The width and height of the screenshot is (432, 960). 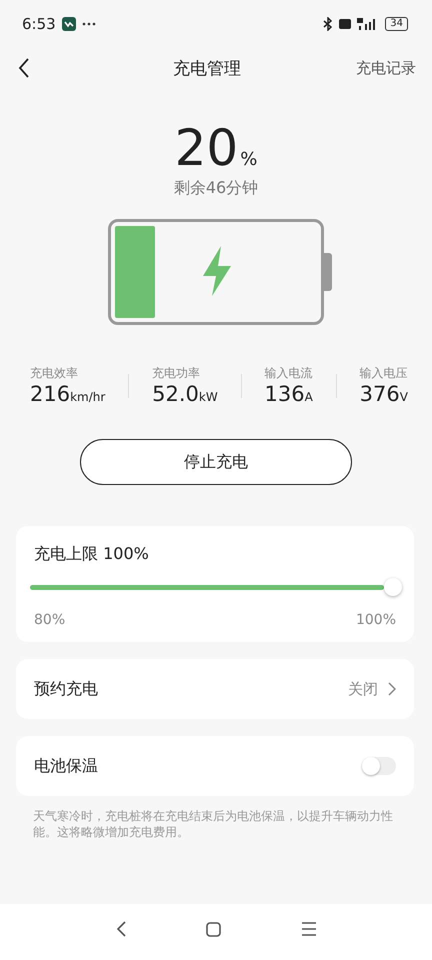 What do you see at coordinates (396, 24) in the screenshot?
I see `battery-indicator: 34` at bounding box center [396, 24].